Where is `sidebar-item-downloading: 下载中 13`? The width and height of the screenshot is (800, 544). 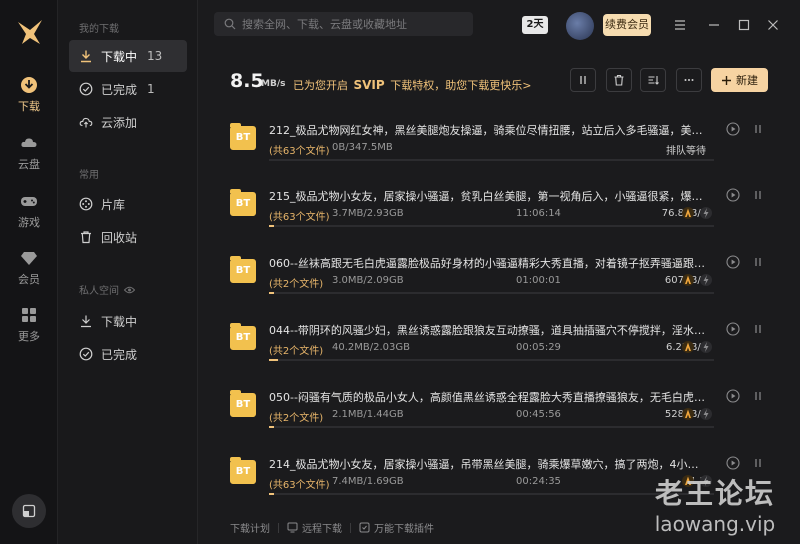
sidebar-item-downloading: 下载中 13 is located at coordinates (128, 56).